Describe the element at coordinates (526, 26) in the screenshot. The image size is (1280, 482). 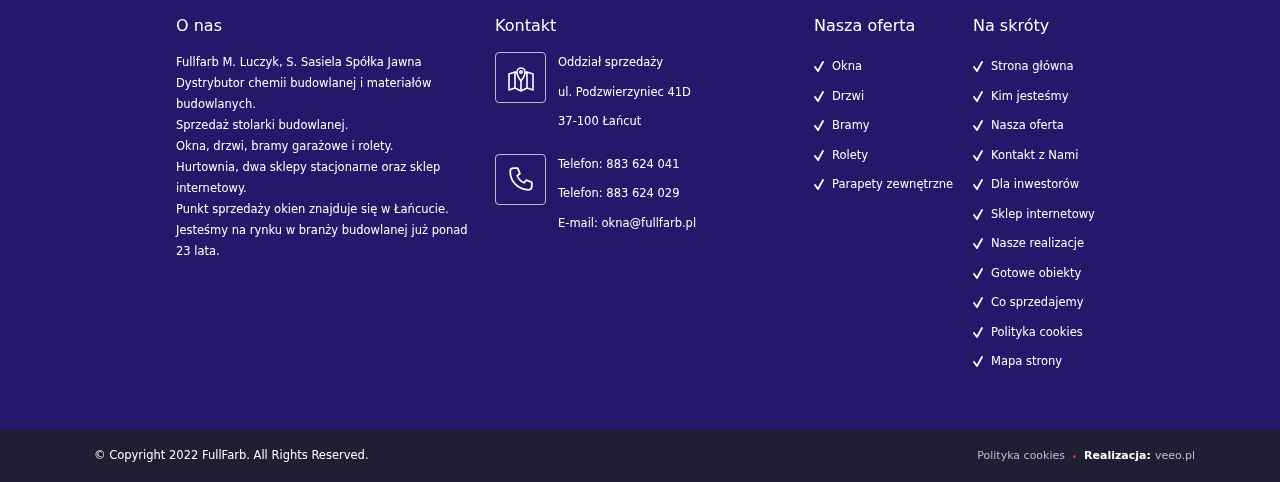
I see `section-heading: Kontakt` at that location.